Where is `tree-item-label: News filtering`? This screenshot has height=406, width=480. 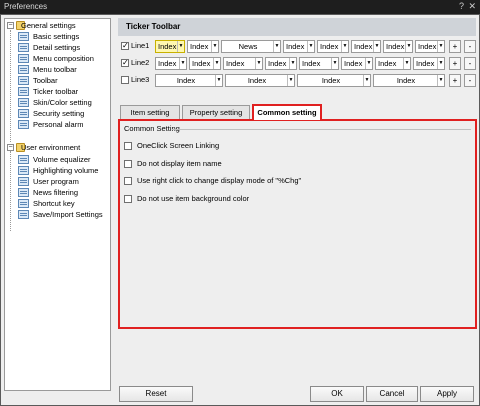
tree-item-label: News filtering is located at coordinates (56, 192).